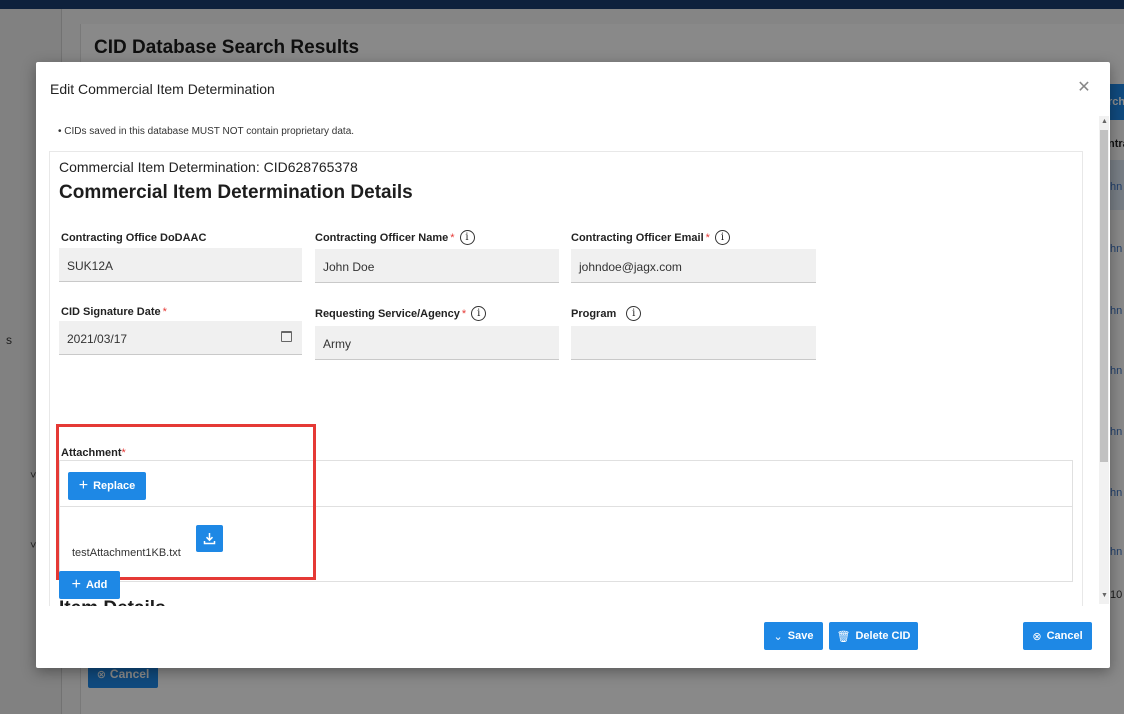 This screenshot has width=1124, height=714. Describe the element at coordinates (90, 266) in the screenshot. I see `office-dodaac-value: SUK12A` at that location.